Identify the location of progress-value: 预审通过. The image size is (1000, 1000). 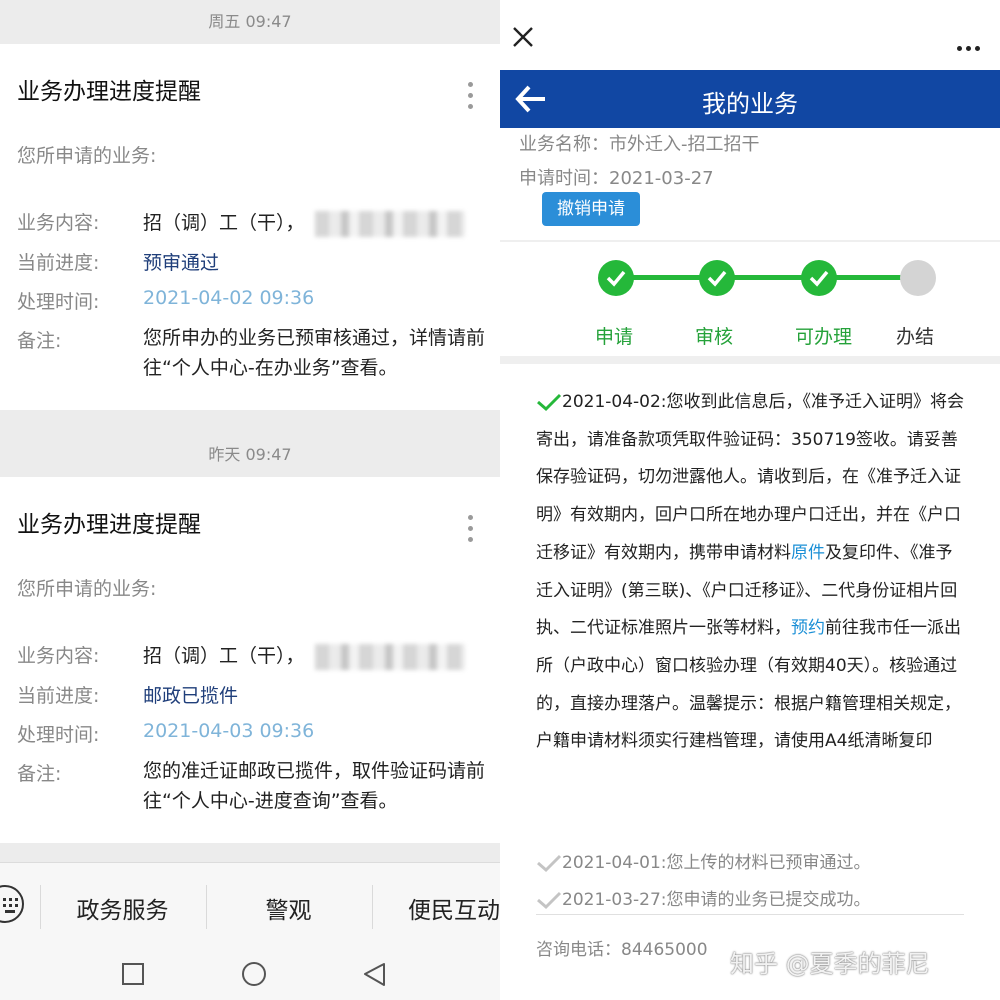
(181, 263).